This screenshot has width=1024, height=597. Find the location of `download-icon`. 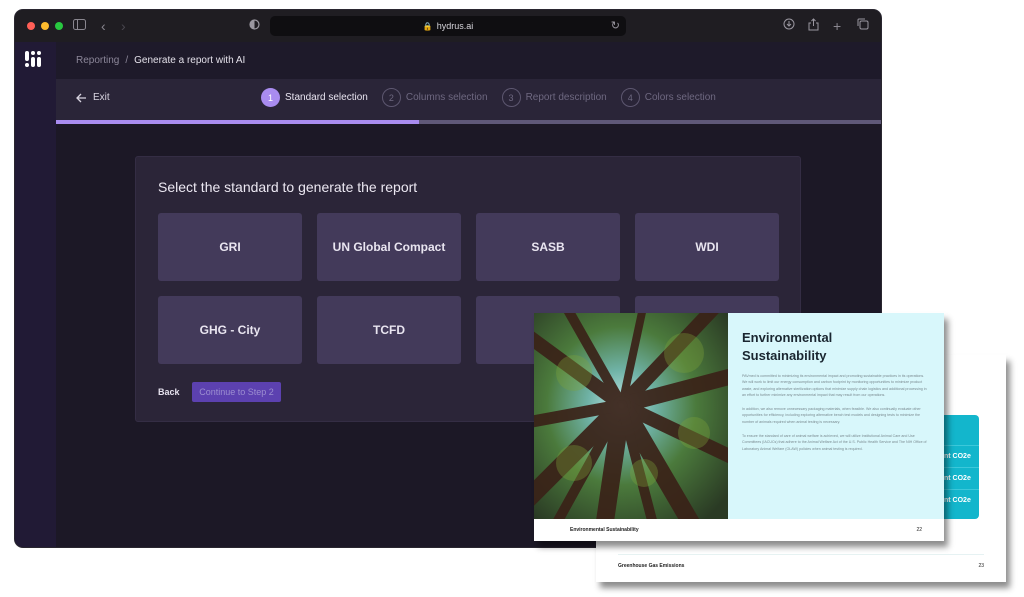

download-icon is located at coordinates (789, 26).